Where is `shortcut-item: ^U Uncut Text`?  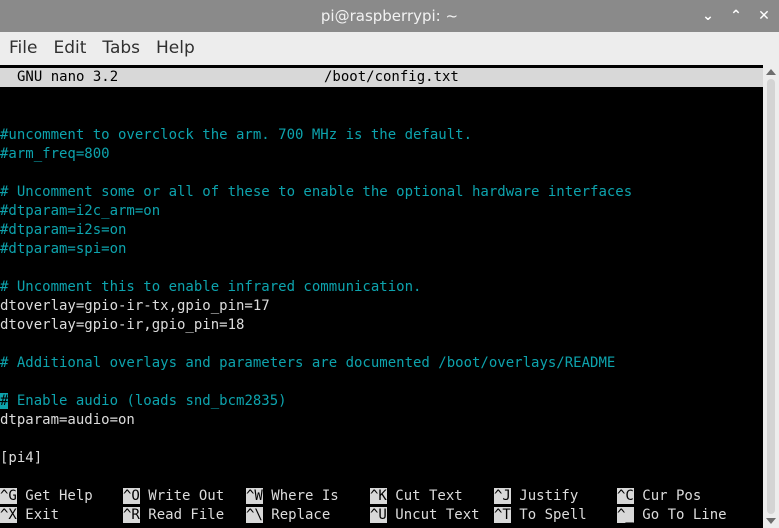 shortcut-item: ^U Uncut Text is located at coordinates (425, 515).